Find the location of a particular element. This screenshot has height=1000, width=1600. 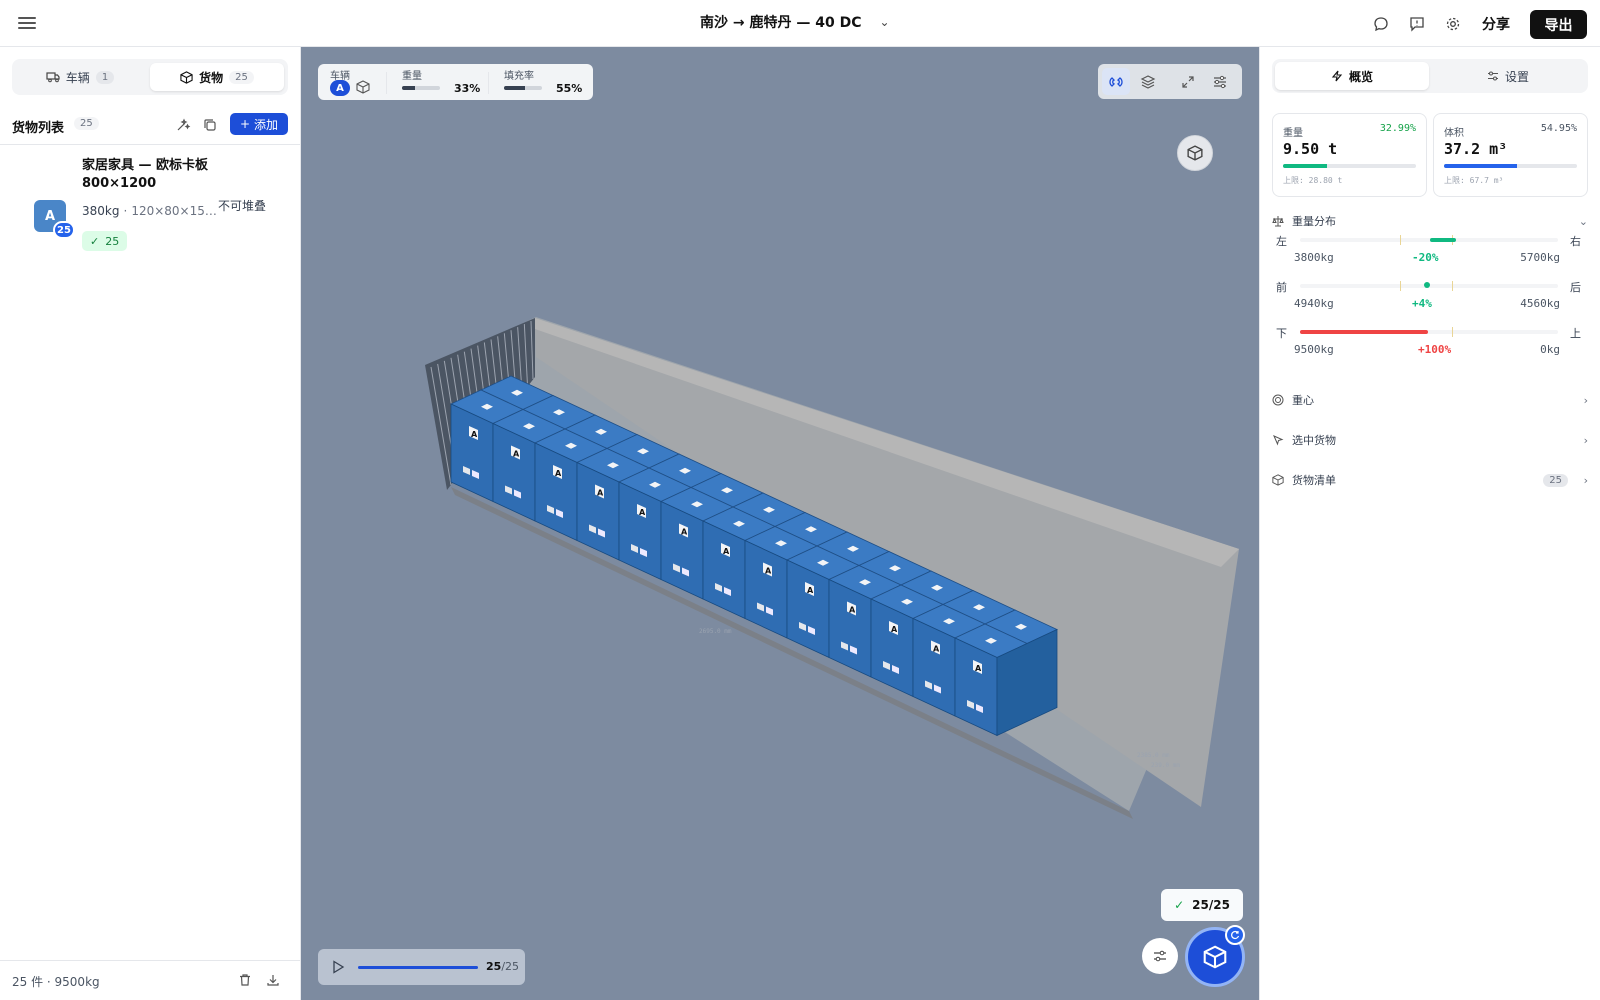

chevron-right-icon: › is located at coordinates (1585, 440).